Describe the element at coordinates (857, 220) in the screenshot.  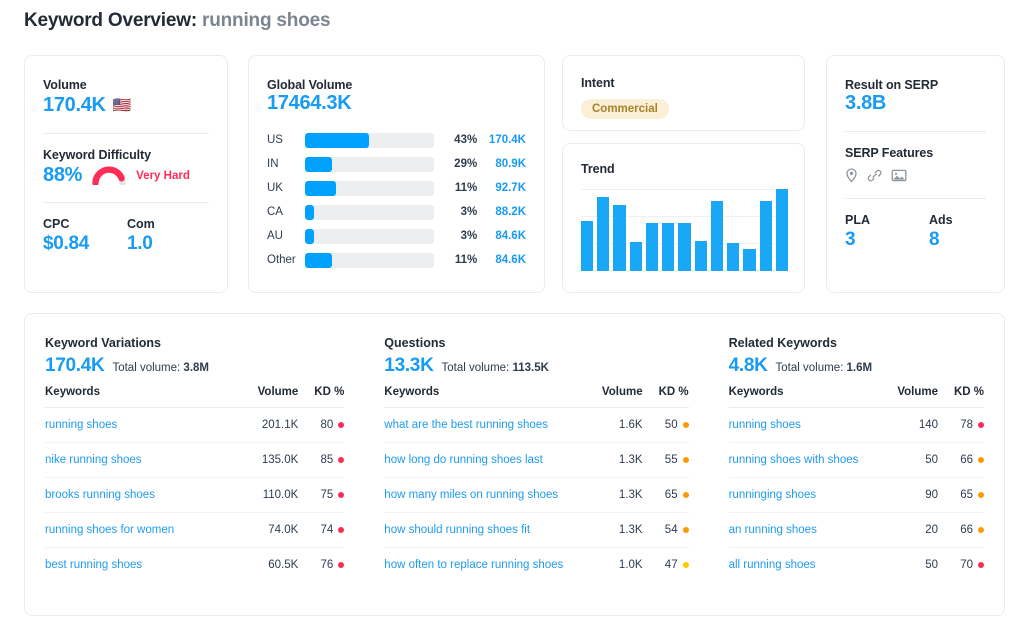
I see `pla-label: PLA` at that location.